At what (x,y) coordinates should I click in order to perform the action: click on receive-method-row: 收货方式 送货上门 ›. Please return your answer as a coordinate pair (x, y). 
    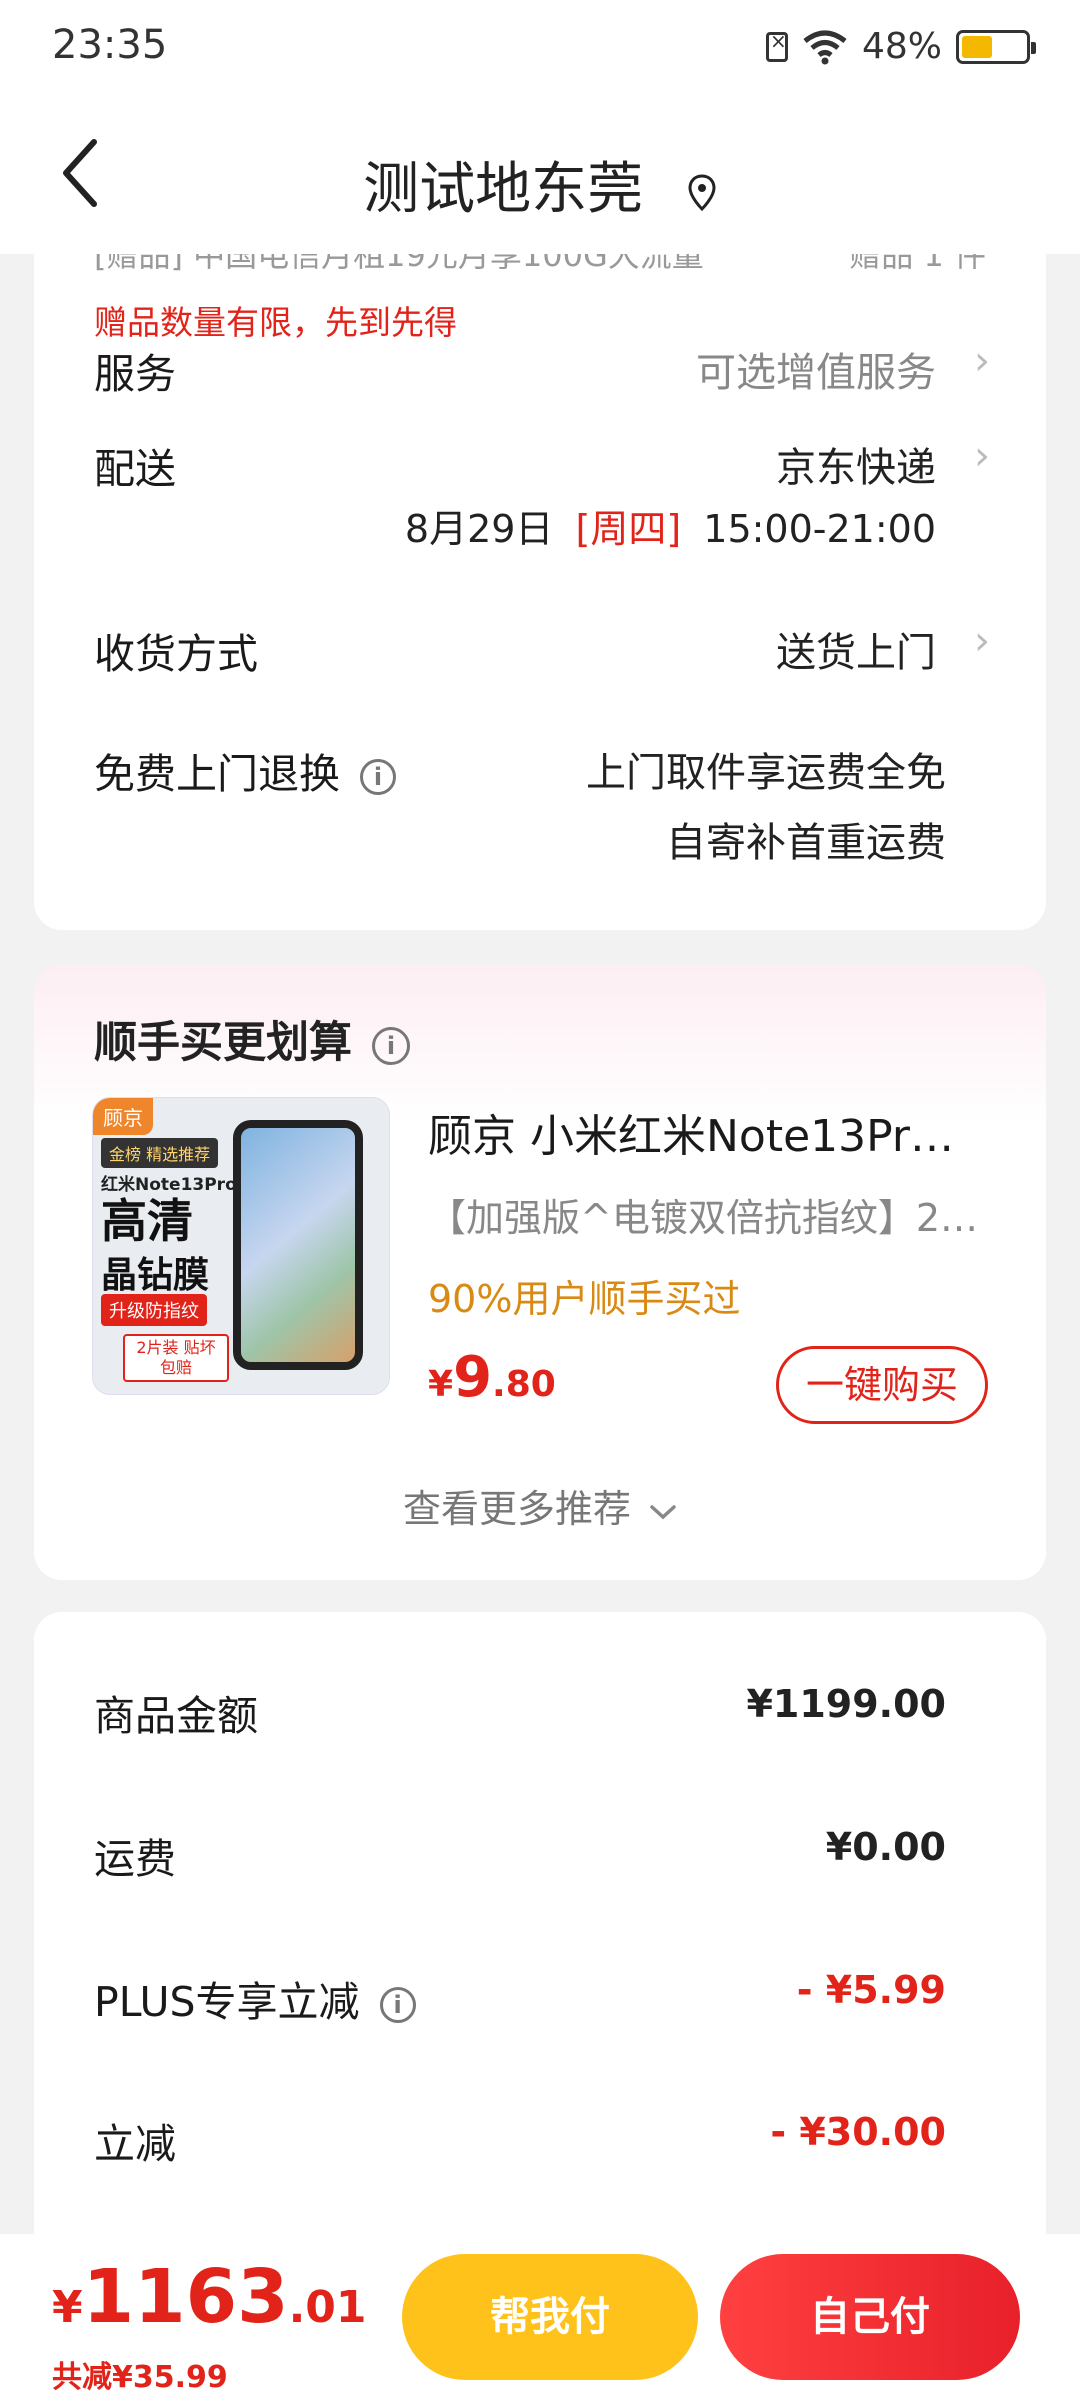
    Looking at the image, I should click on (540, 650).